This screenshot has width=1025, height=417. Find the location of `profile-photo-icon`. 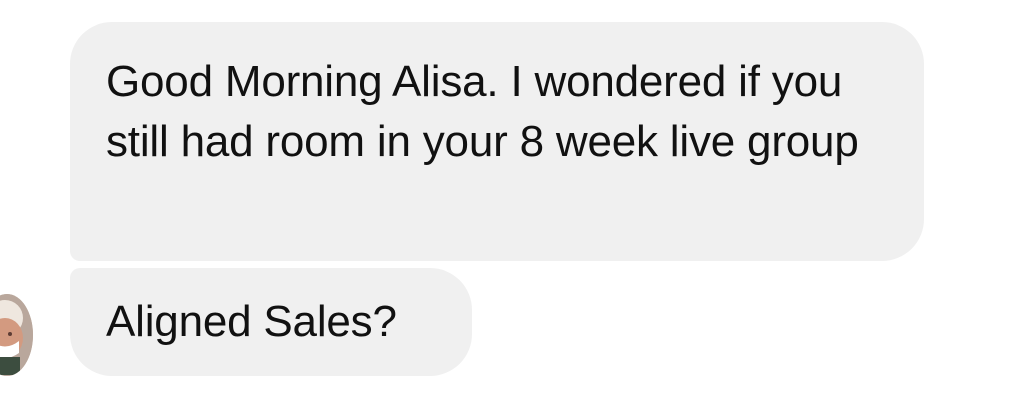

profile-photo-icon is located at coordinates (16, 335).